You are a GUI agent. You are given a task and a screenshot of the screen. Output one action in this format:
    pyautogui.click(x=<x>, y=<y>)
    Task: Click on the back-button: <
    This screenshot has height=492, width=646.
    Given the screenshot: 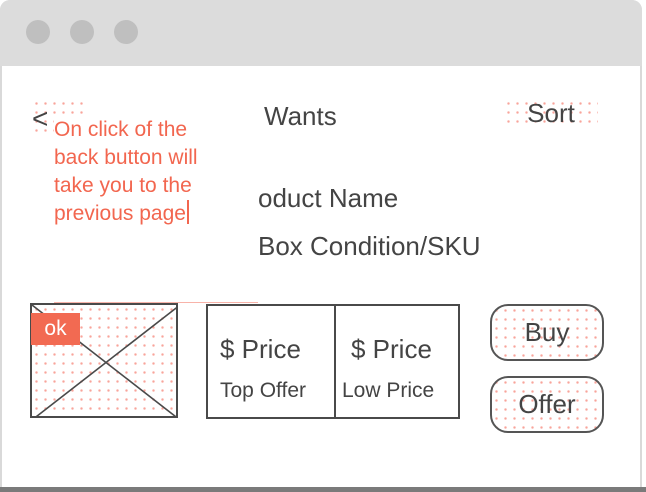 What is the action you would take?
    pyautogui.click(x=40, y=119)
    